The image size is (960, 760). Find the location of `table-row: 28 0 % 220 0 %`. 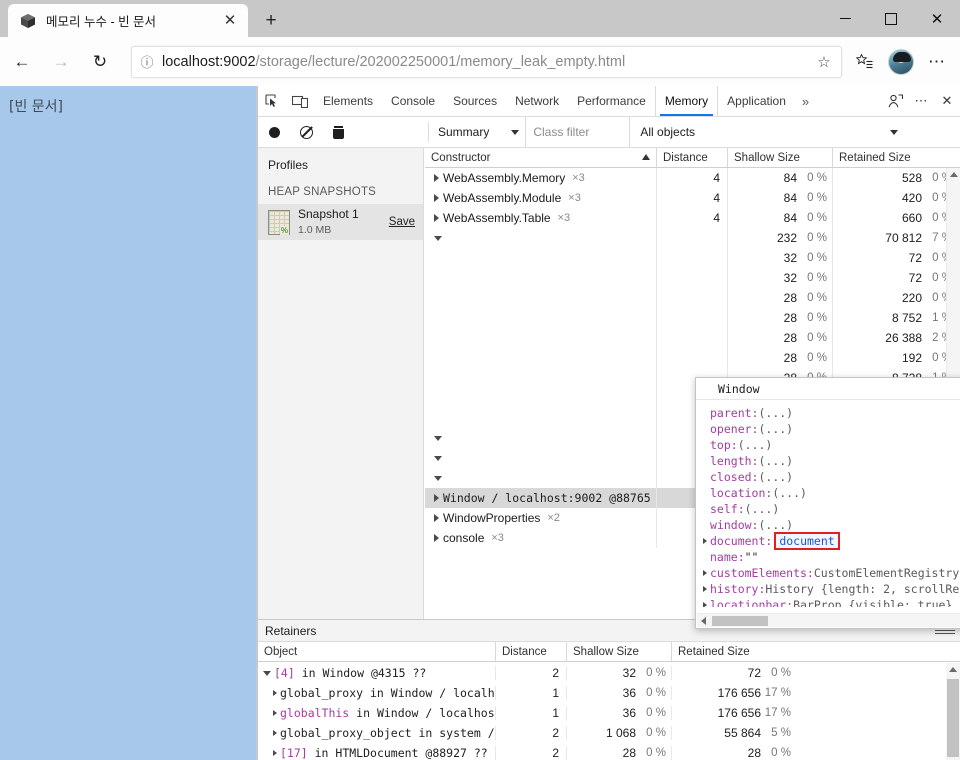

table-row: 28 0 % 220 0 % is located at coordinates (692, 298).